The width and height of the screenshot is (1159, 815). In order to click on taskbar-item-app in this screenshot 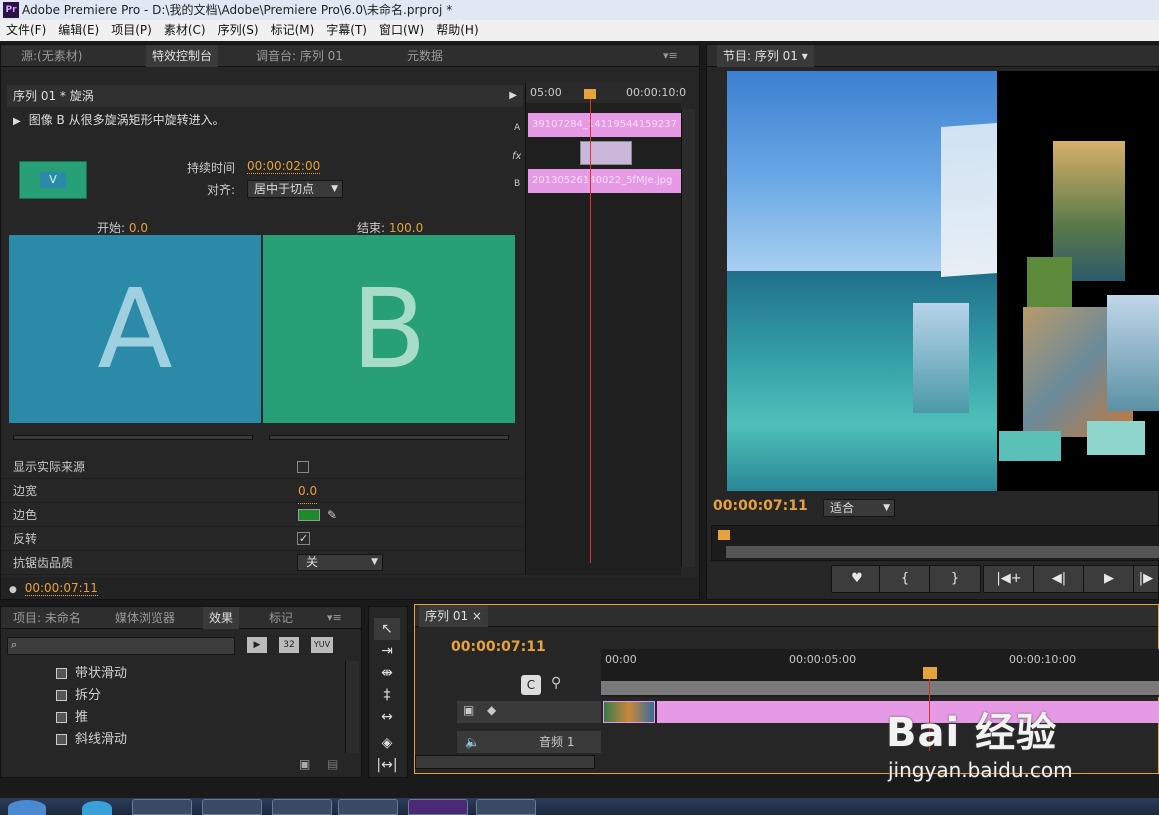, I will do `click(302, 807)`.